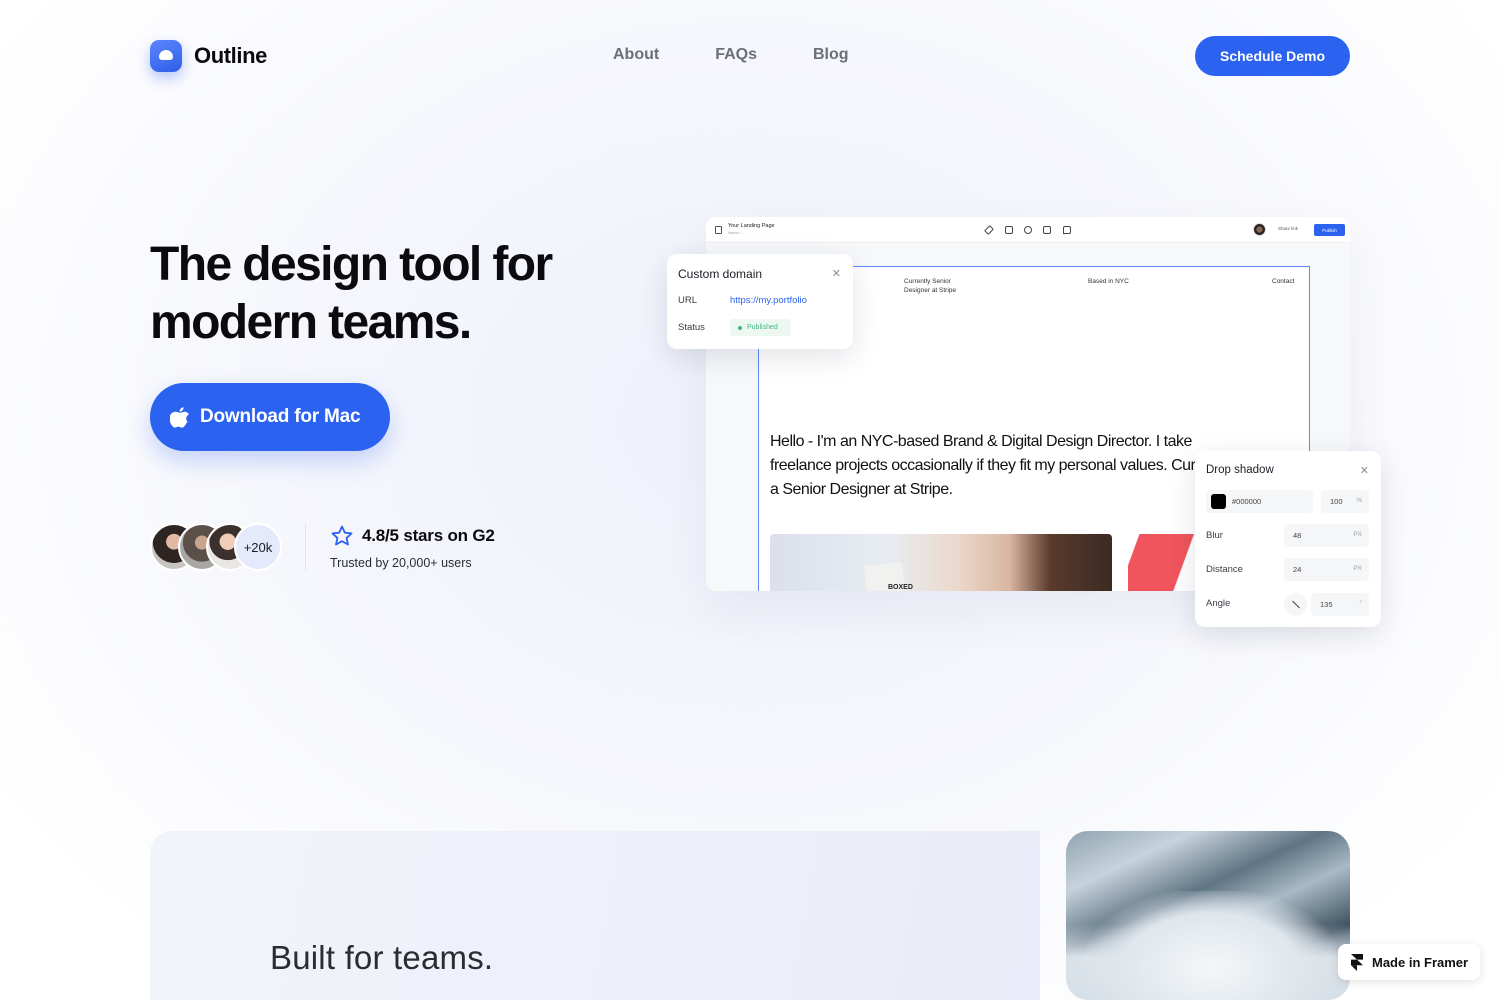 This screenshot has width=1500, height=1000. Describe the element at coordinates (1009, 230) in the screenshot. I see `frame-tool-icon` at that location.